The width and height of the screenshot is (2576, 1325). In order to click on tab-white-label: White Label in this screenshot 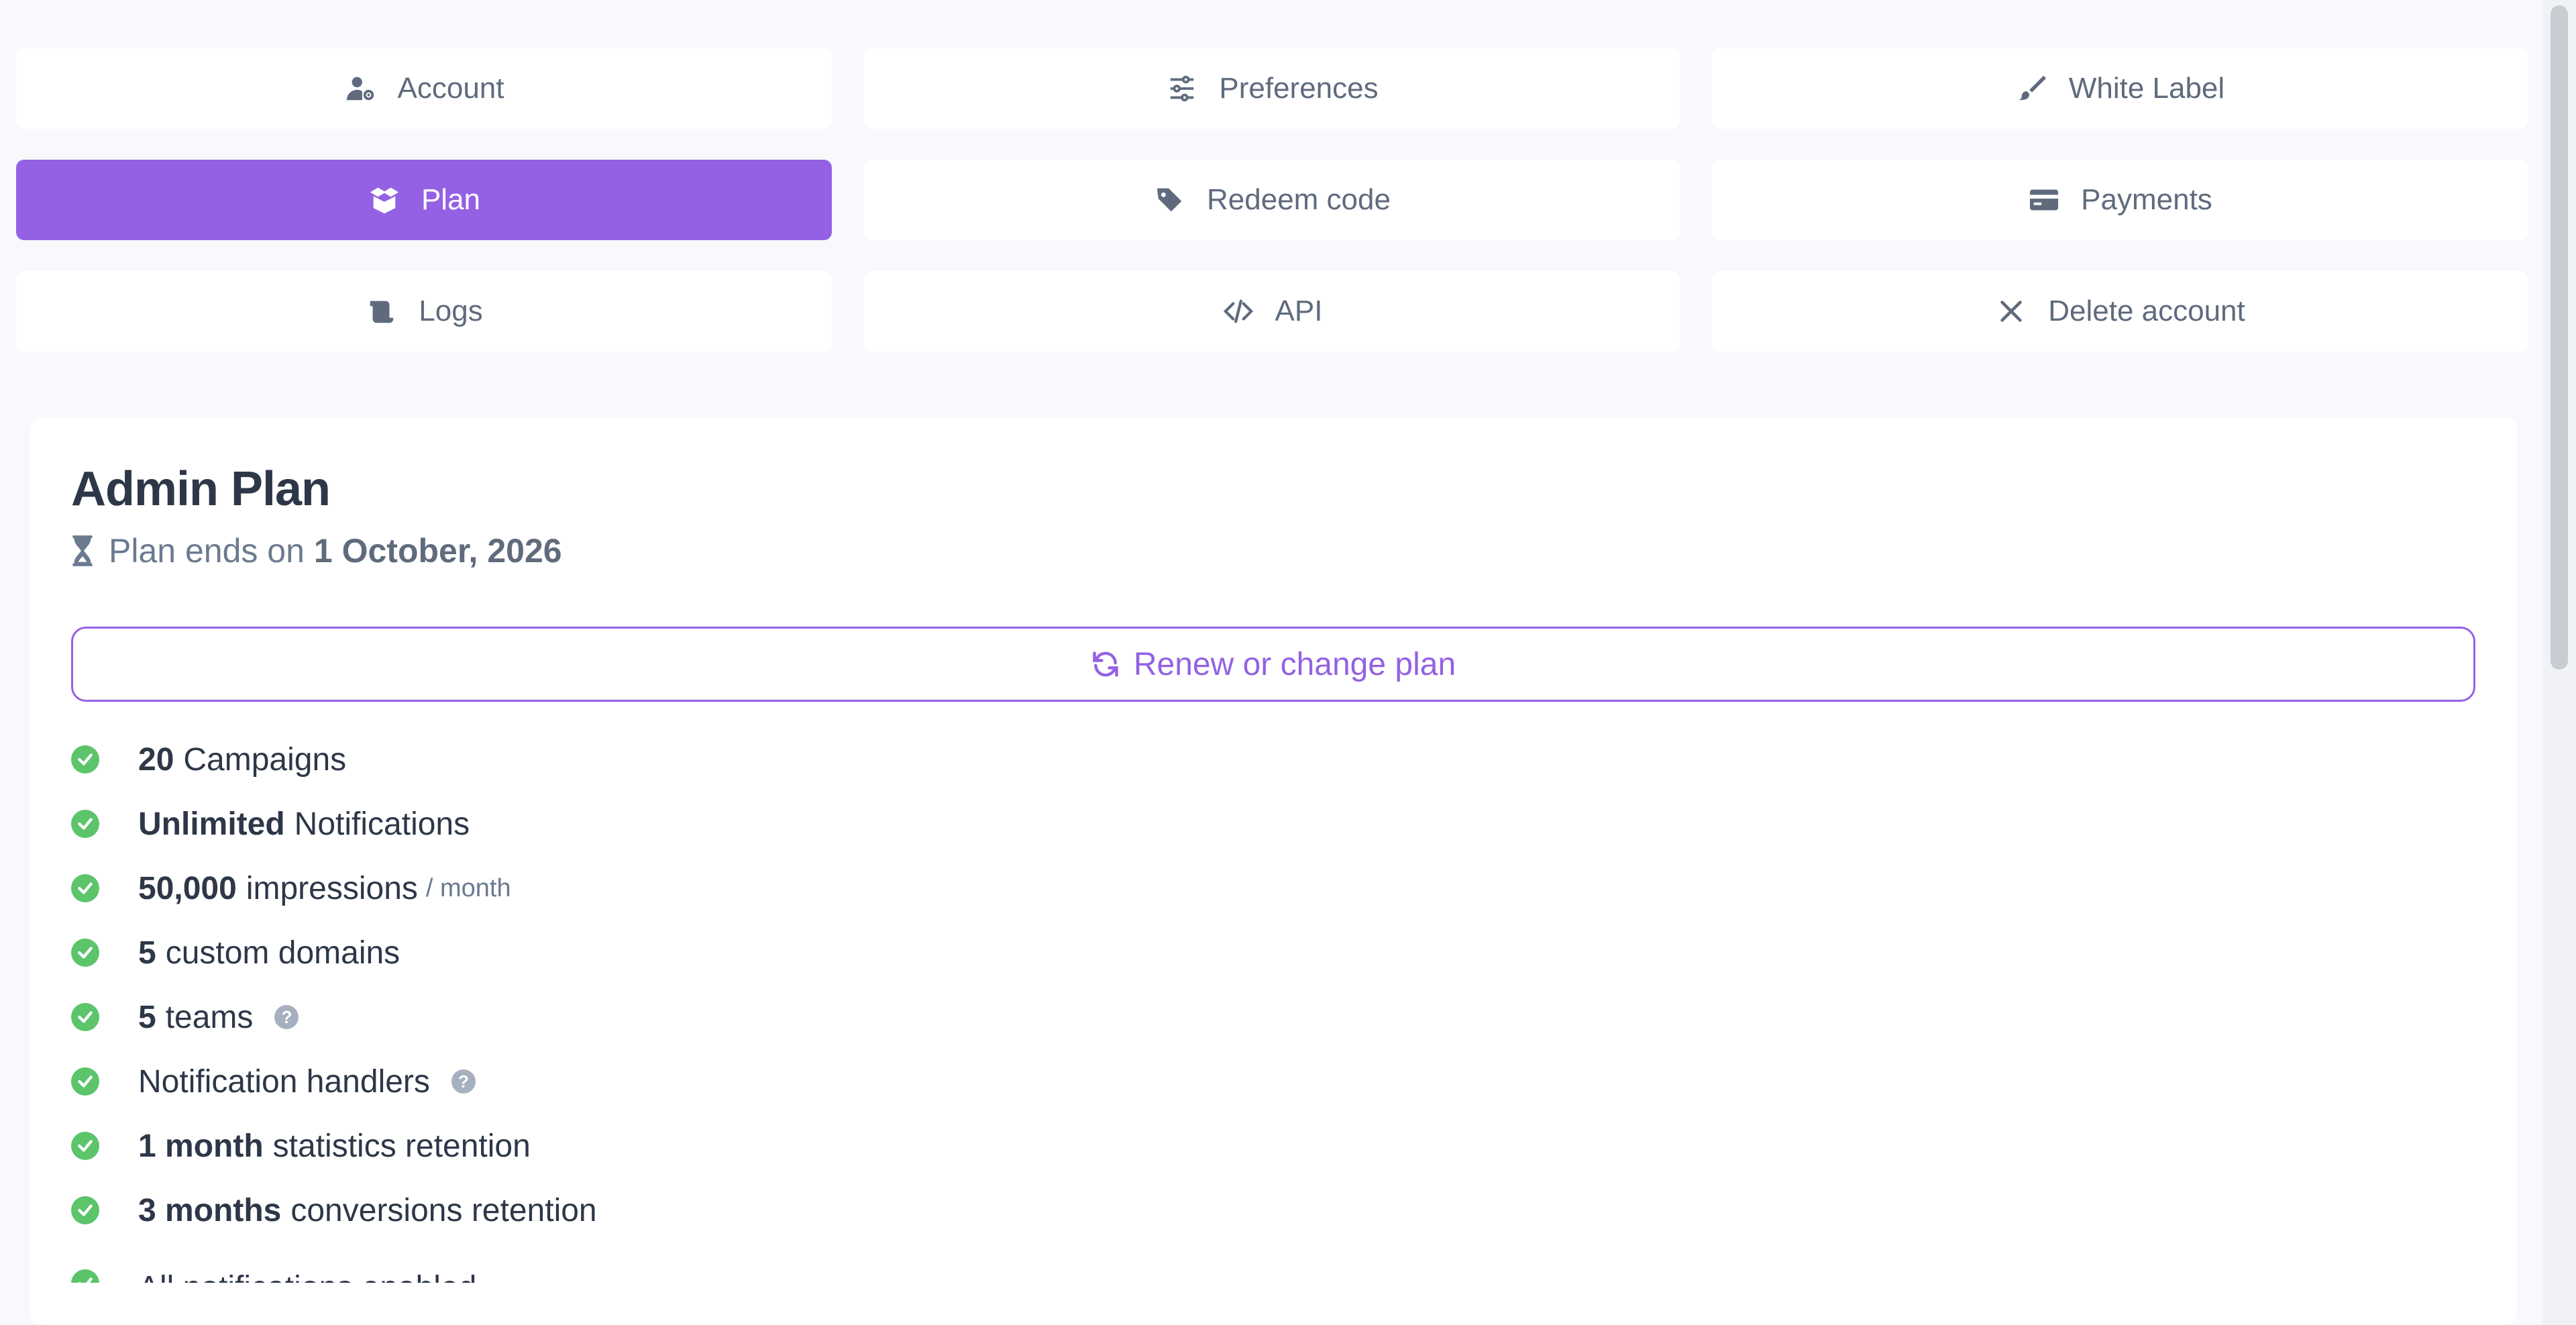, I will do `click(2120, 88)`.